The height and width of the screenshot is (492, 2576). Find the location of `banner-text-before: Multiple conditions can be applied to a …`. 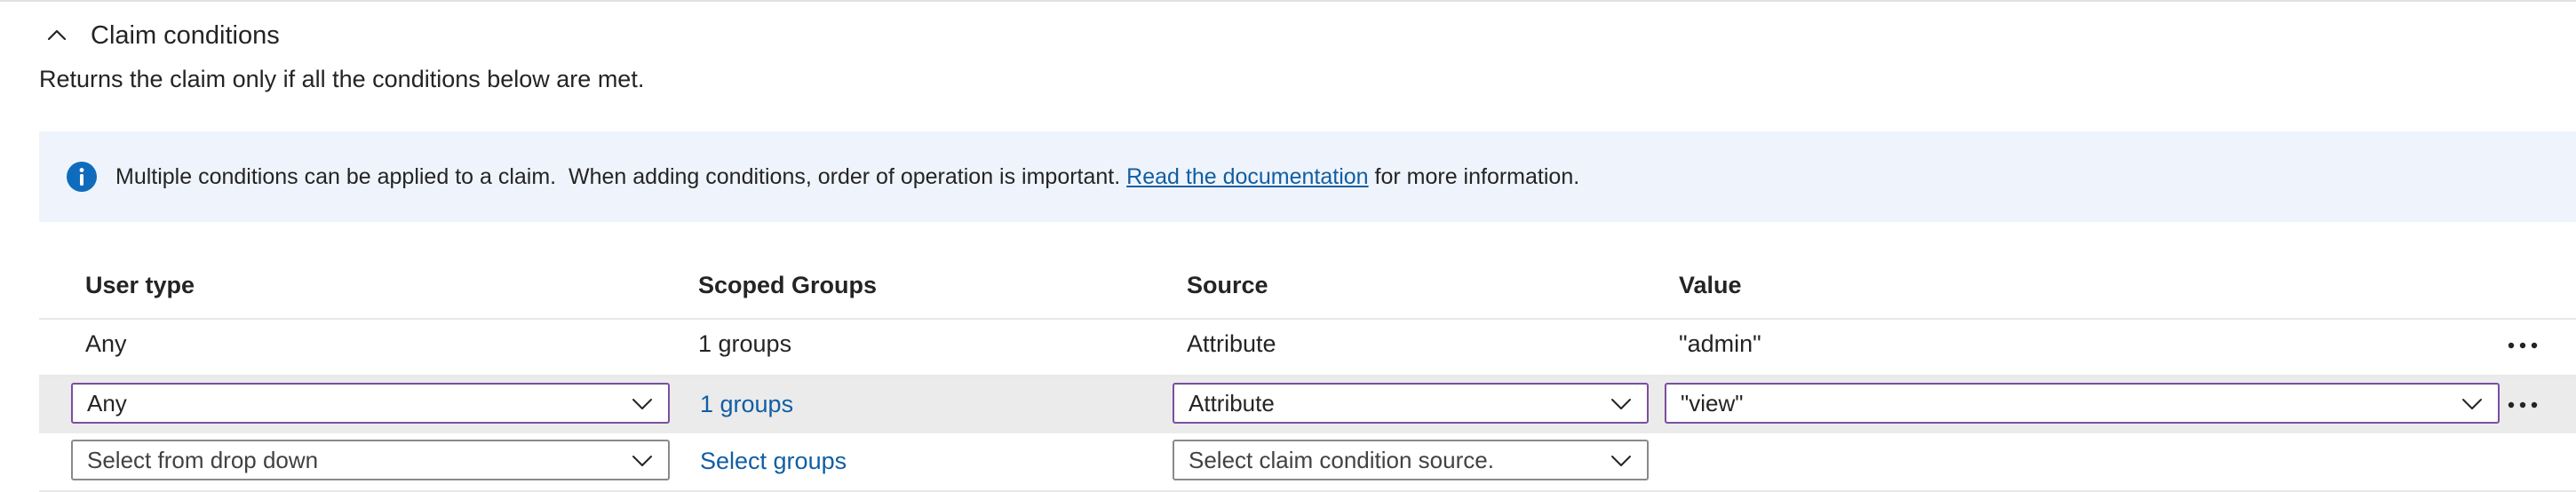

banner-text-before: Multiple conditions can be applied to a … is located at coordinates (621, 176).